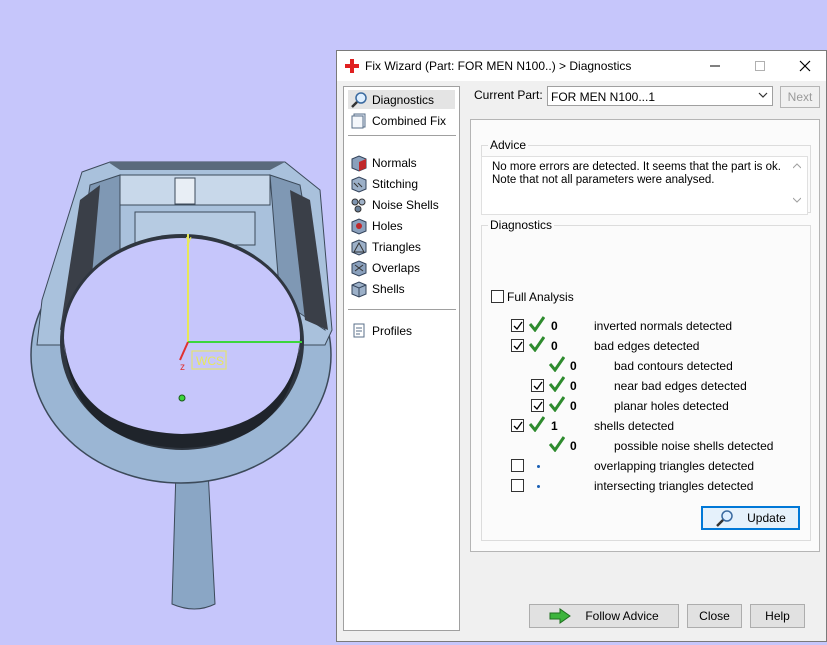 Image resolution: width=827 pixels, height=645 pixels. Describe the element at coordinates (622, 616) in the screenshot. I see `follow-advice-label: Follow Advice` at that location.